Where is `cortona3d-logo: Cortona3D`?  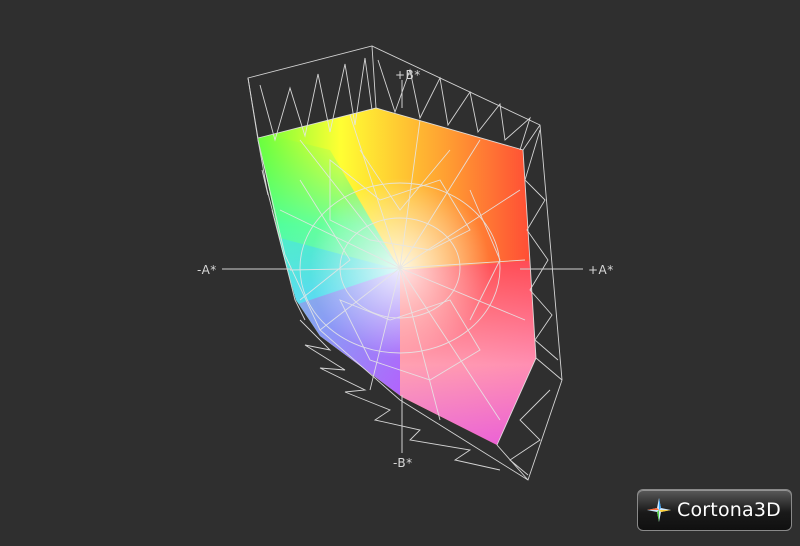
cortona3d-logo: Cortona3D is located at coordinates (714, 510).